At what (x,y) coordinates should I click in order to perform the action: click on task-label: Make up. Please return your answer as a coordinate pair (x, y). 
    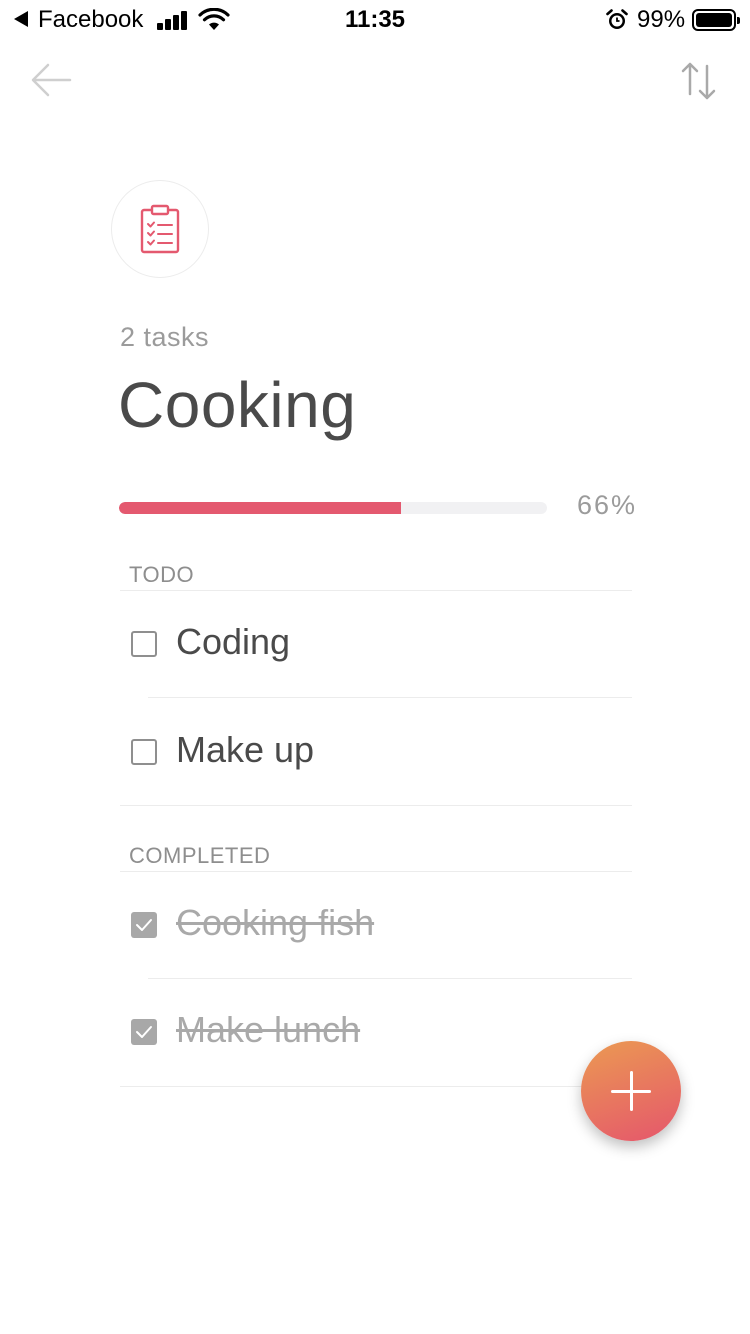
    Looking at the image, I should click on (245, 749).